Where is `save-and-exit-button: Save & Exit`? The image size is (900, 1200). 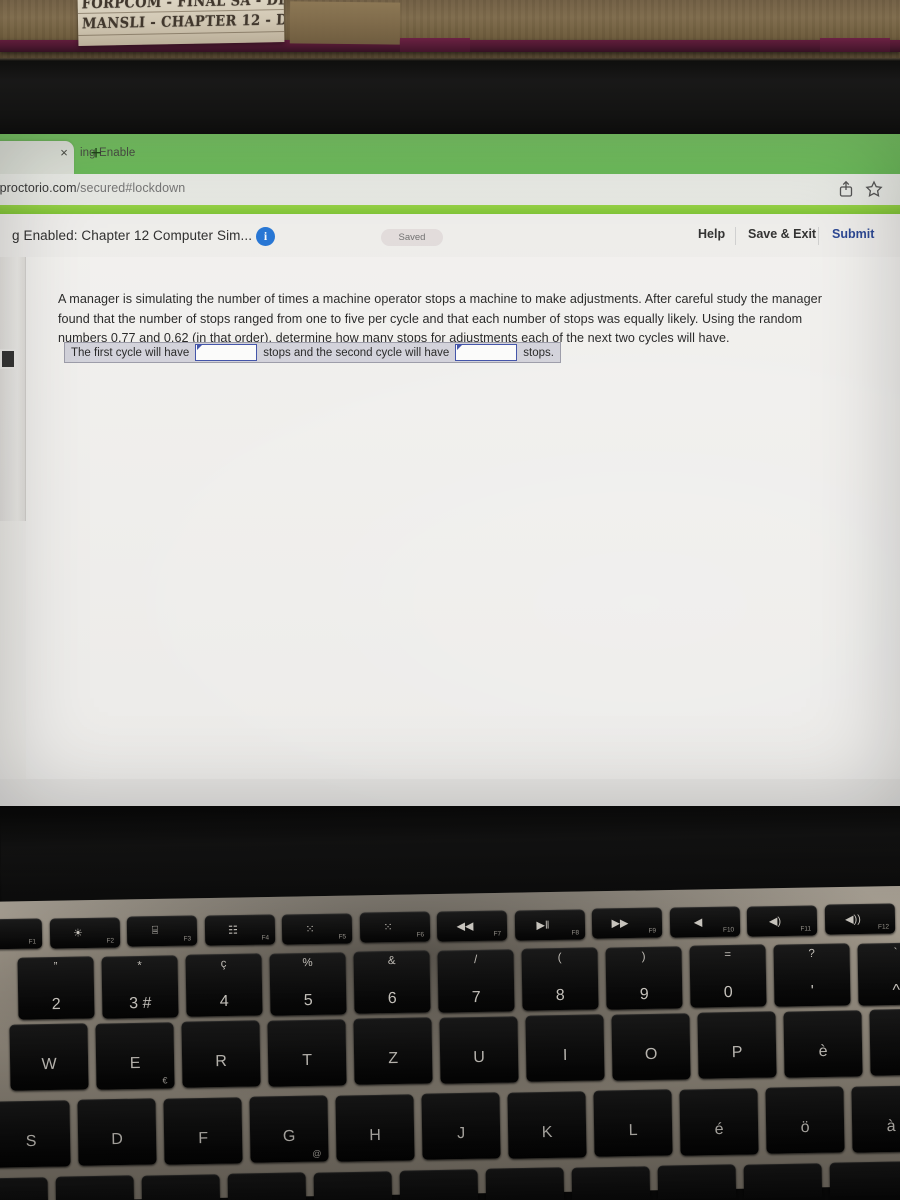 save-and-exit-button: Save & Exit is located at coordinates (782, 234).